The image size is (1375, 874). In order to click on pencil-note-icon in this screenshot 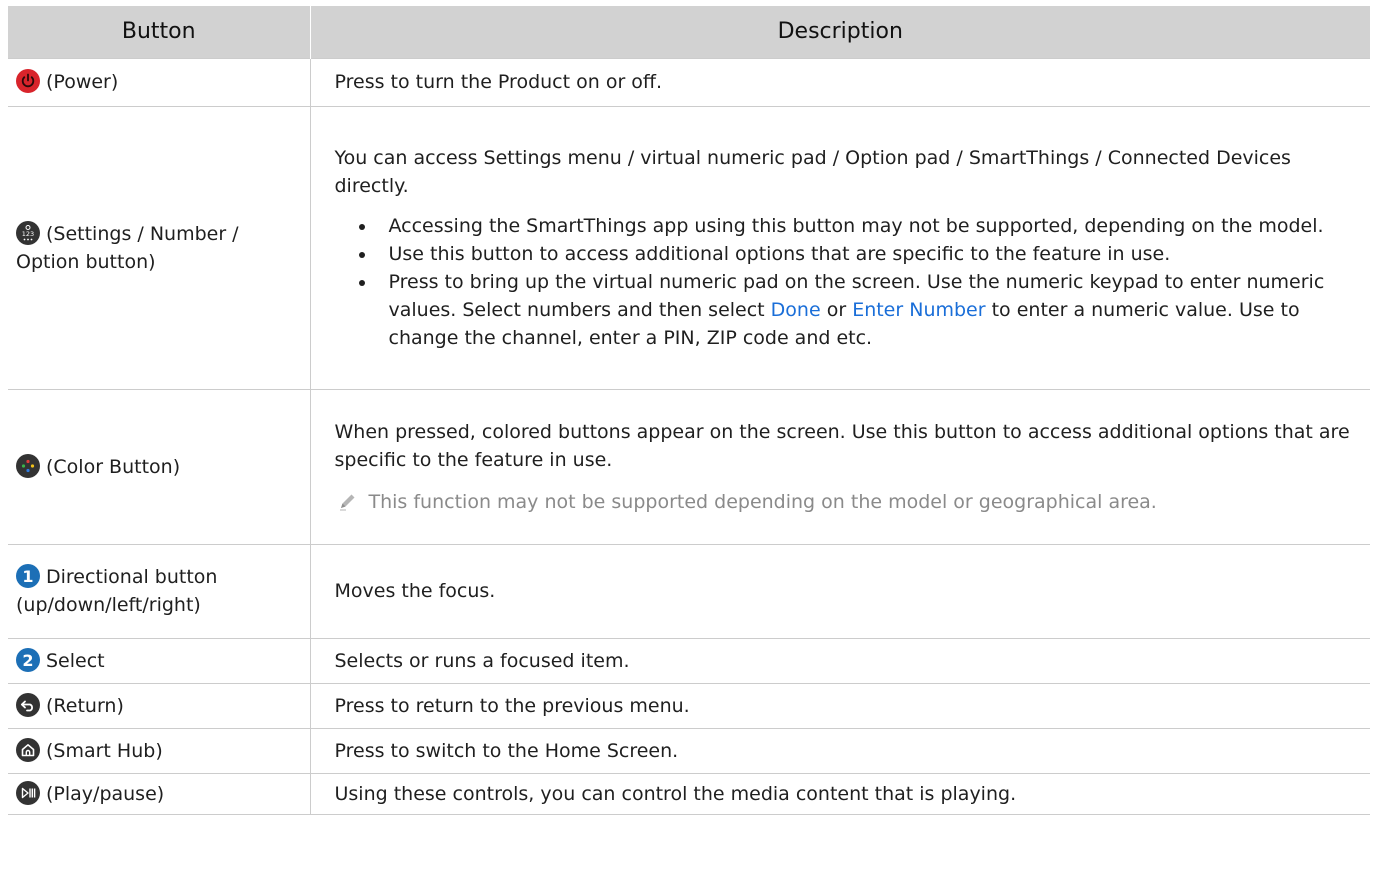, I will do `click(346, 502)`.